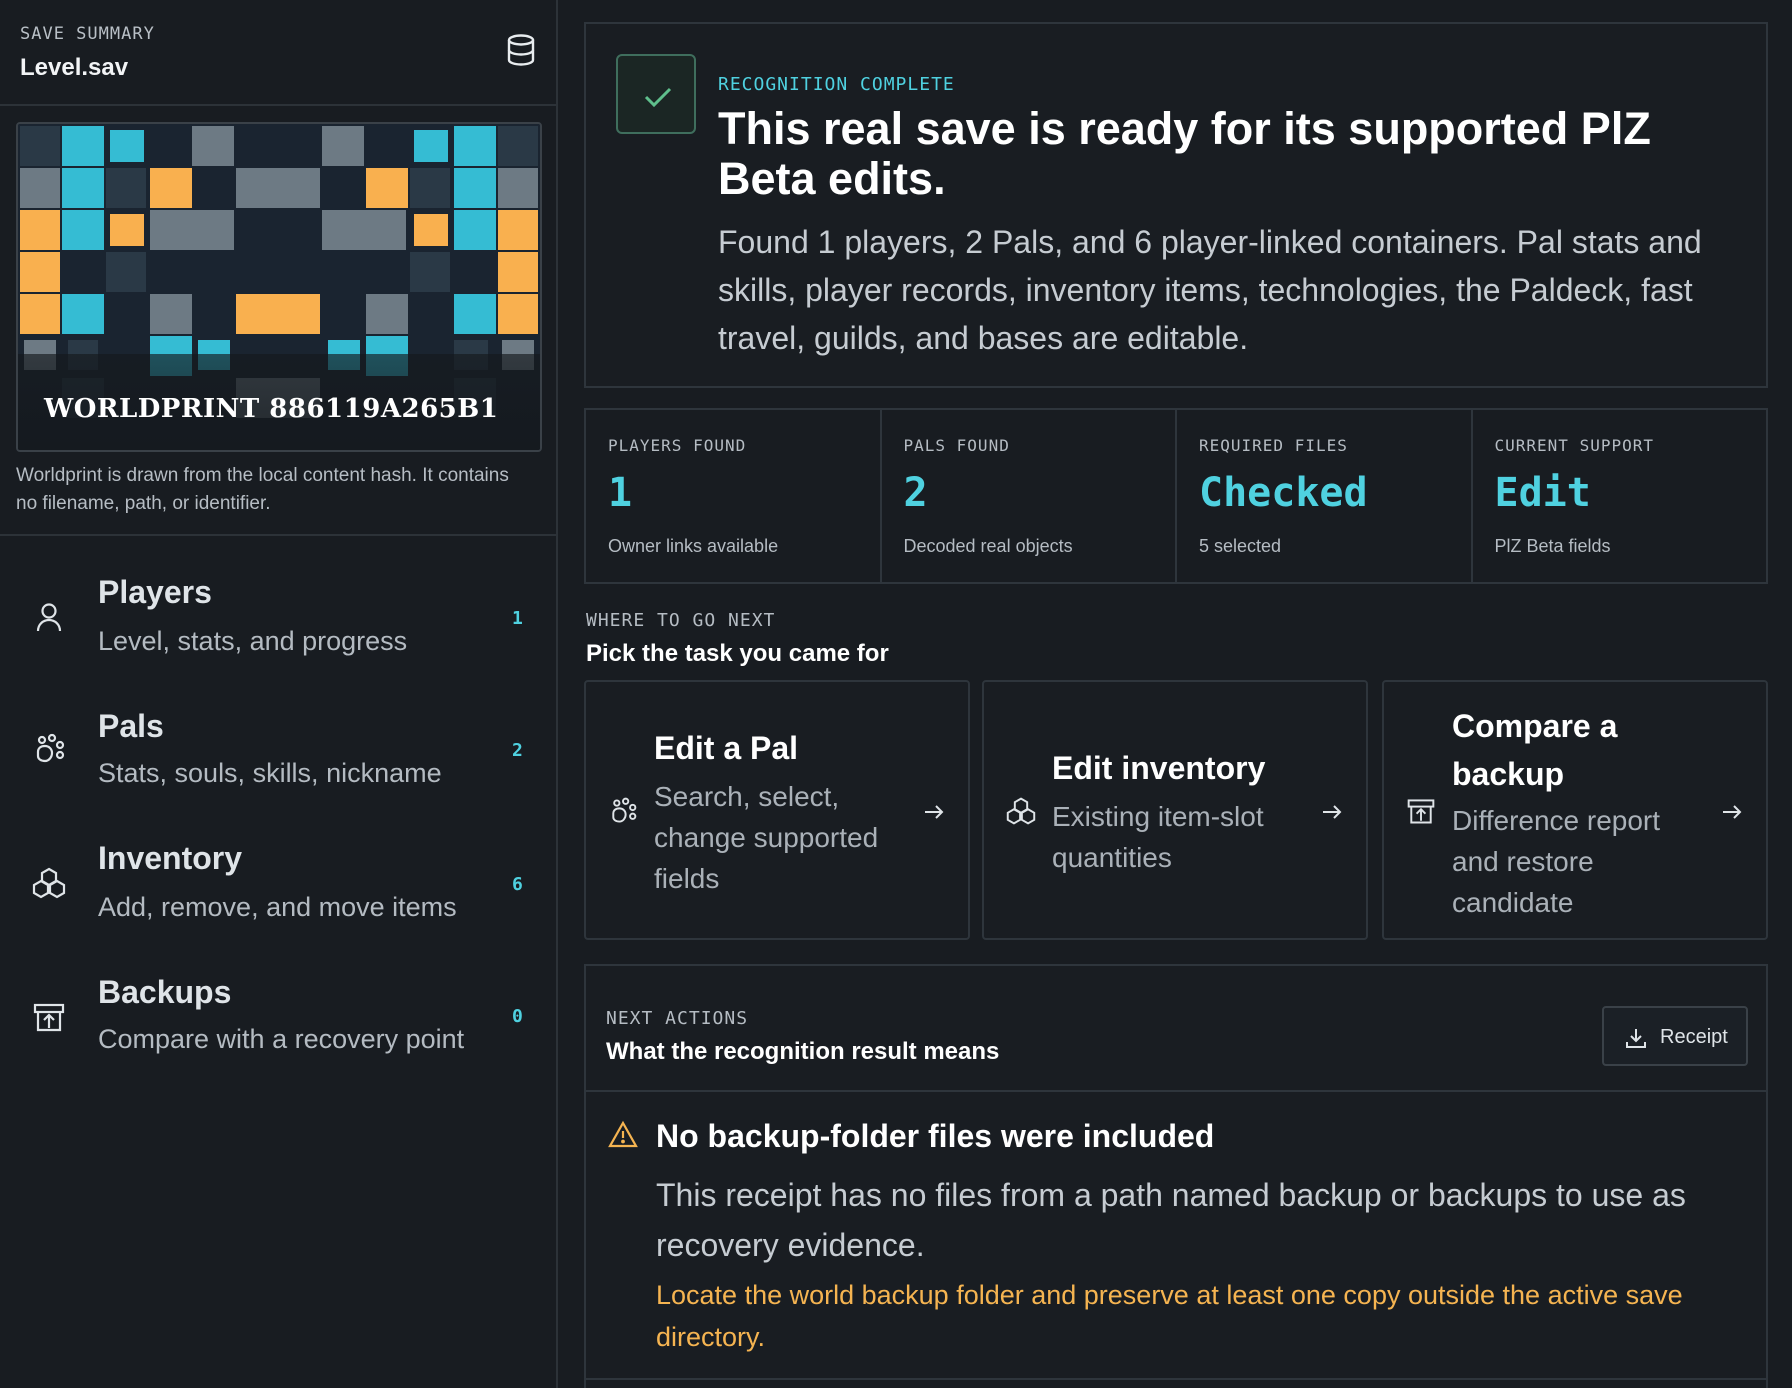  Describe the element at coordinates (623, 1134) in the screenshot. I see `warning-icon` at that location.